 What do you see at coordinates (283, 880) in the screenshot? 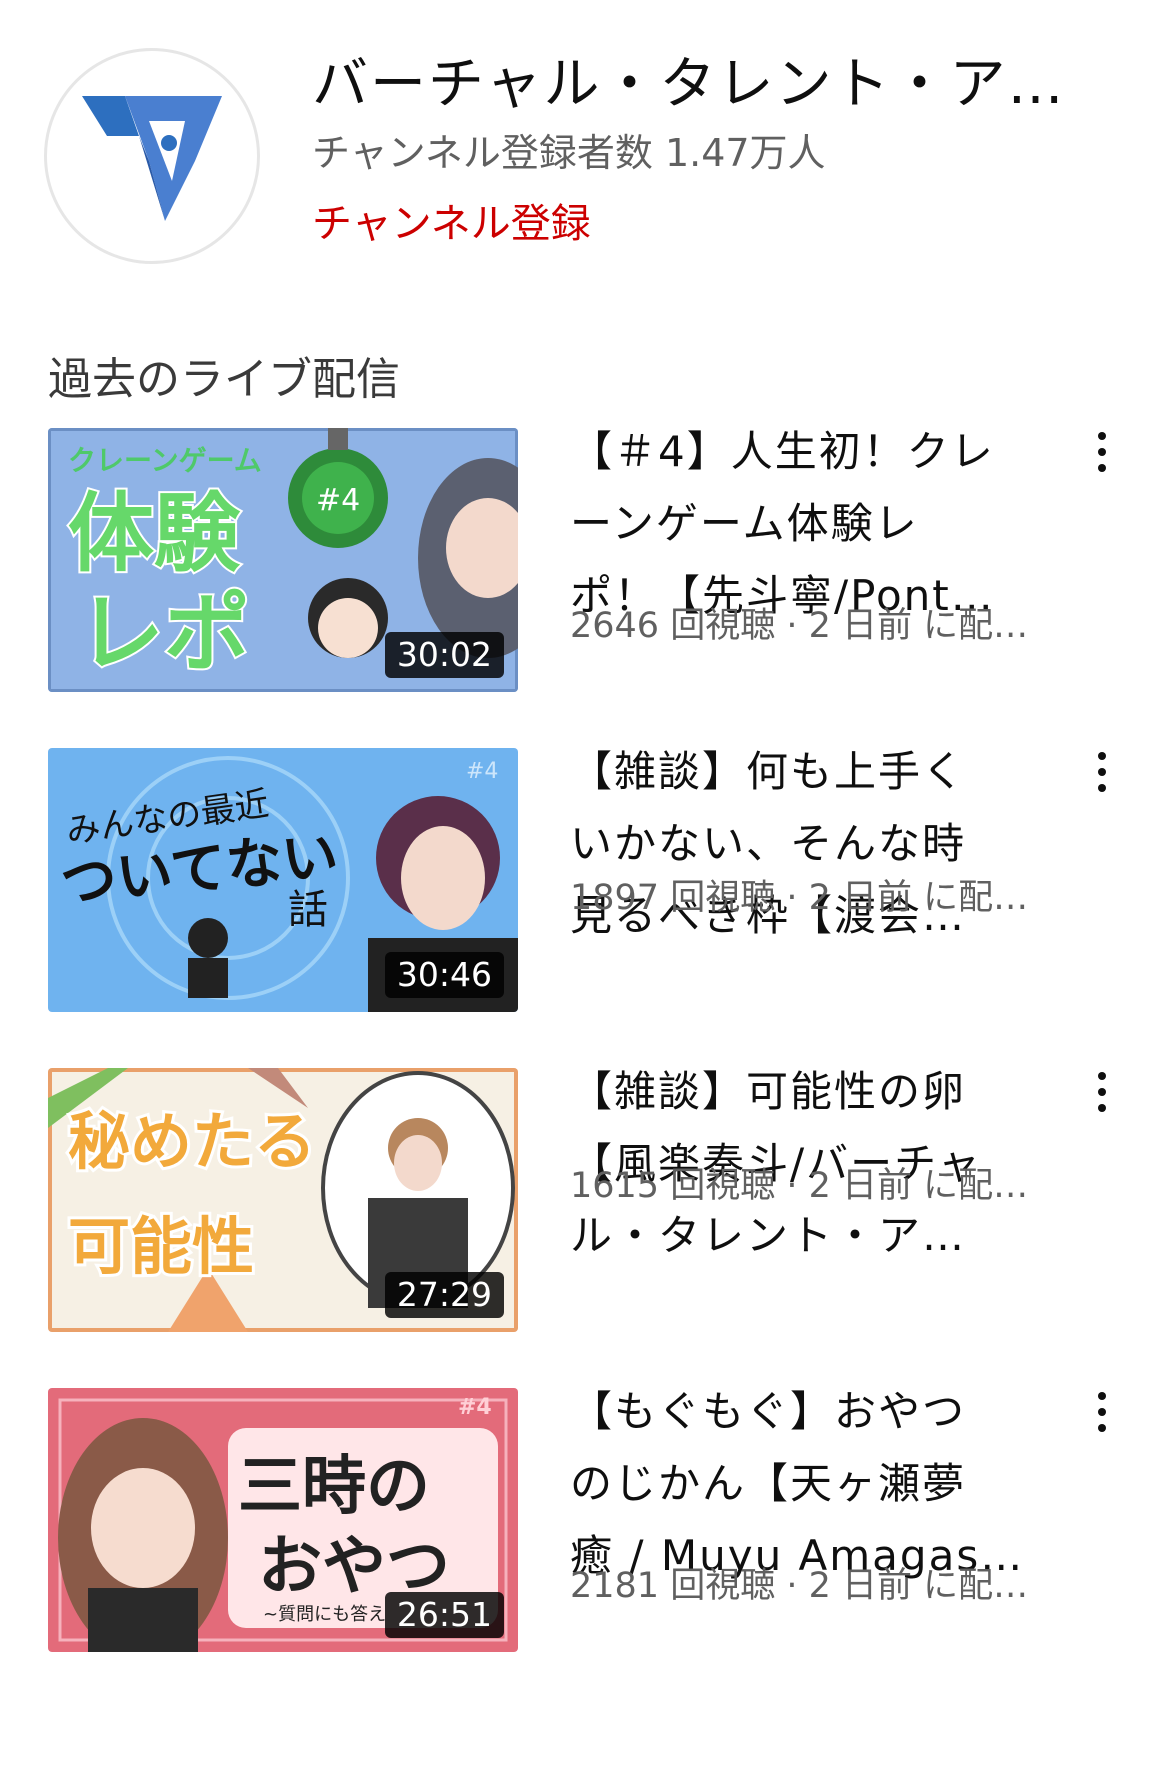
I see `video-thumbnail: みんなの最近 ついてない 話 #4 30:46` at bounding box center [283, 880].